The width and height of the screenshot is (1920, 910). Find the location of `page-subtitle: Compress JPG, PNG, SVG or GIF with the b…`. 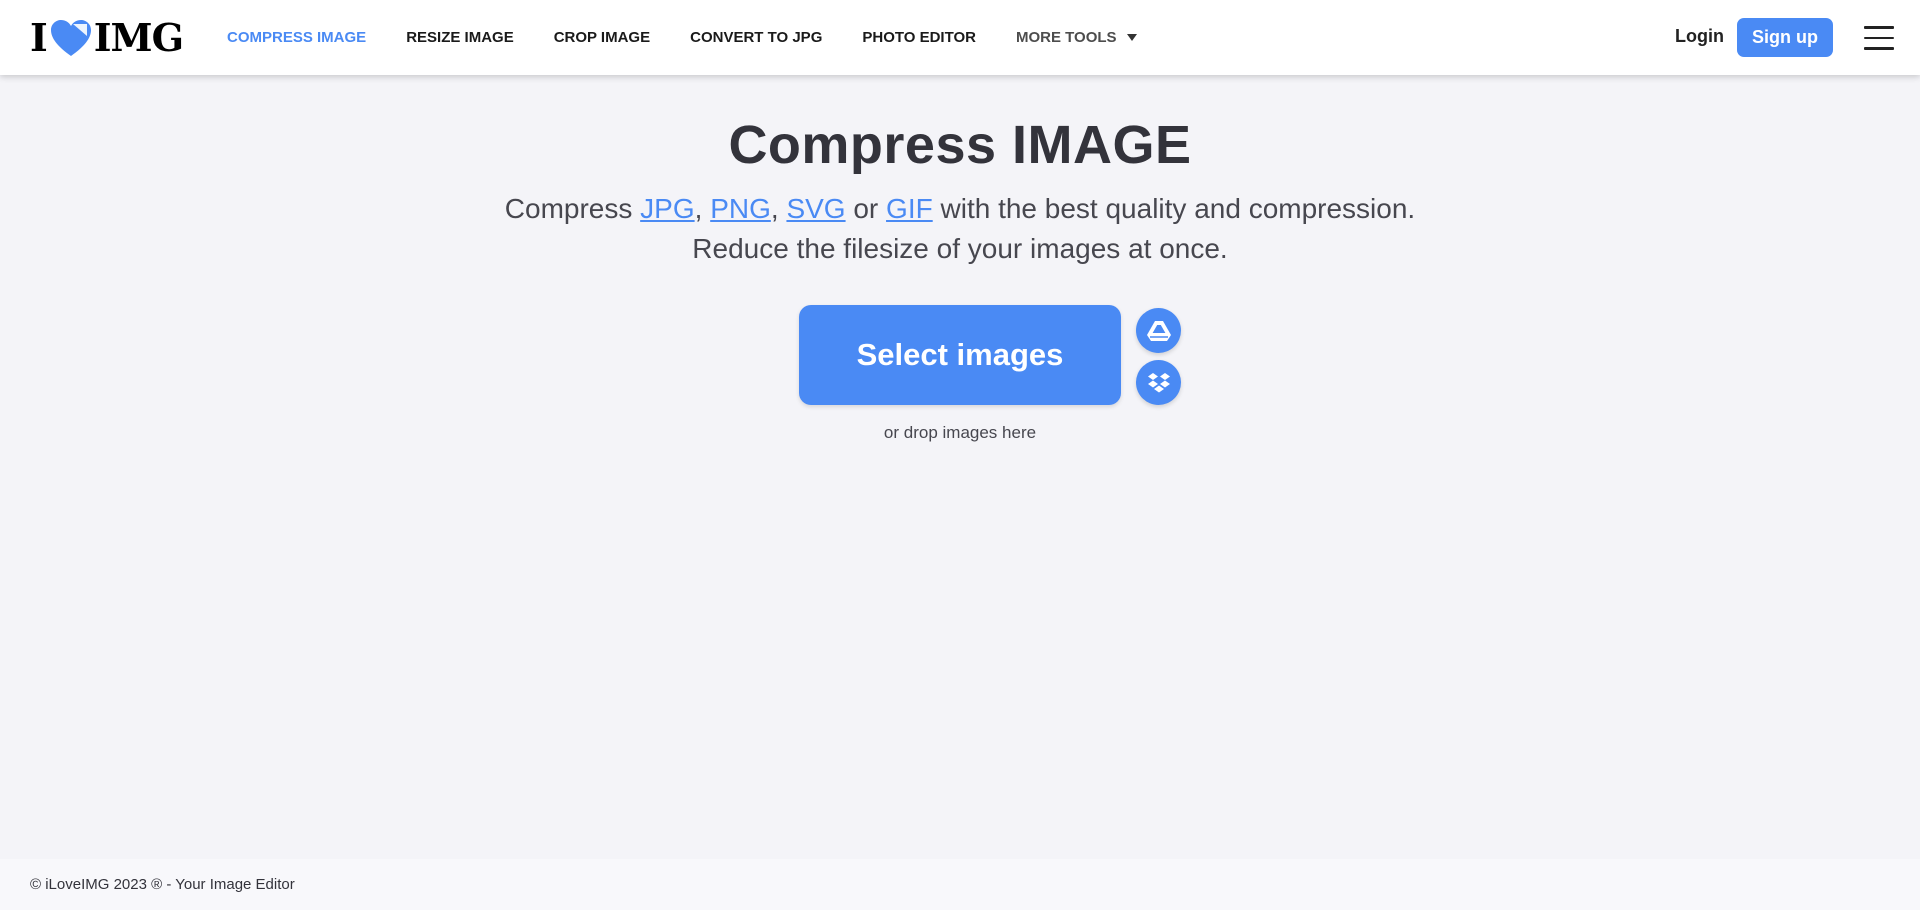

page-subtitle: Compress JPG, PNG, SVG or GIF with the b… is located at coordinates (960, 209).